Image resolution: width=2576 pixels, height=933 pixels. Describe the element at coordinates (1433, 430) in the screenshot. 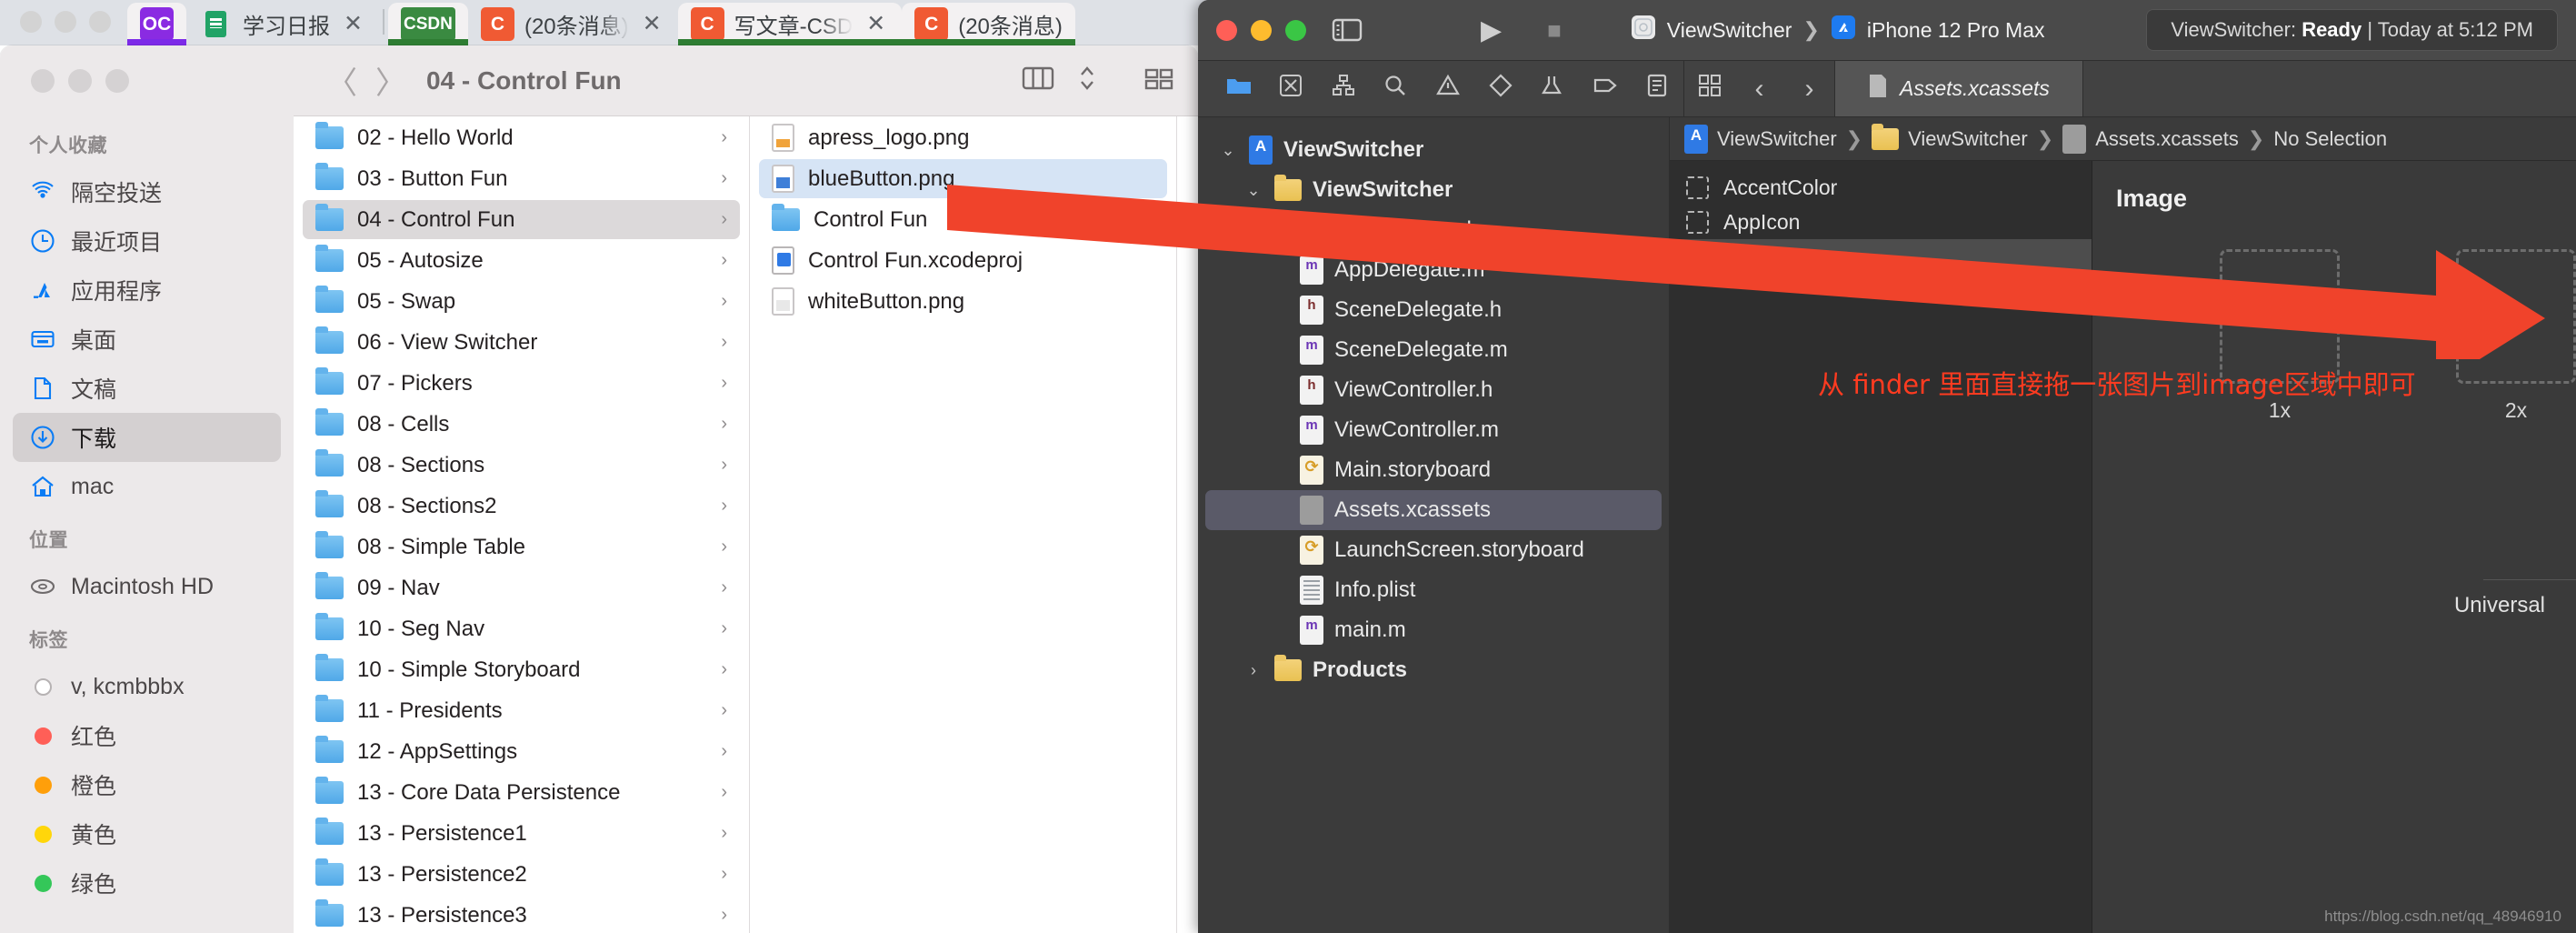

I see `navigator-row: m ViewController.m` at that location.